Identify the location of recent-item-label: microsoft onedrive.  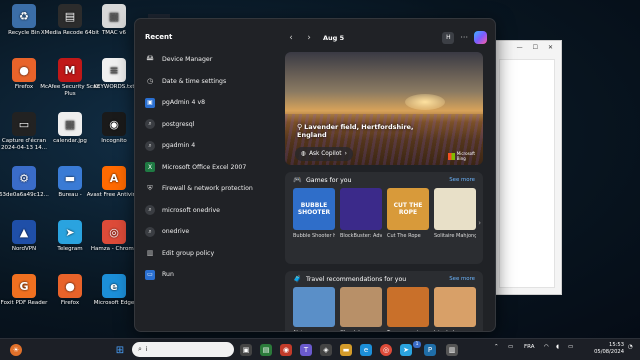
(191, 210).